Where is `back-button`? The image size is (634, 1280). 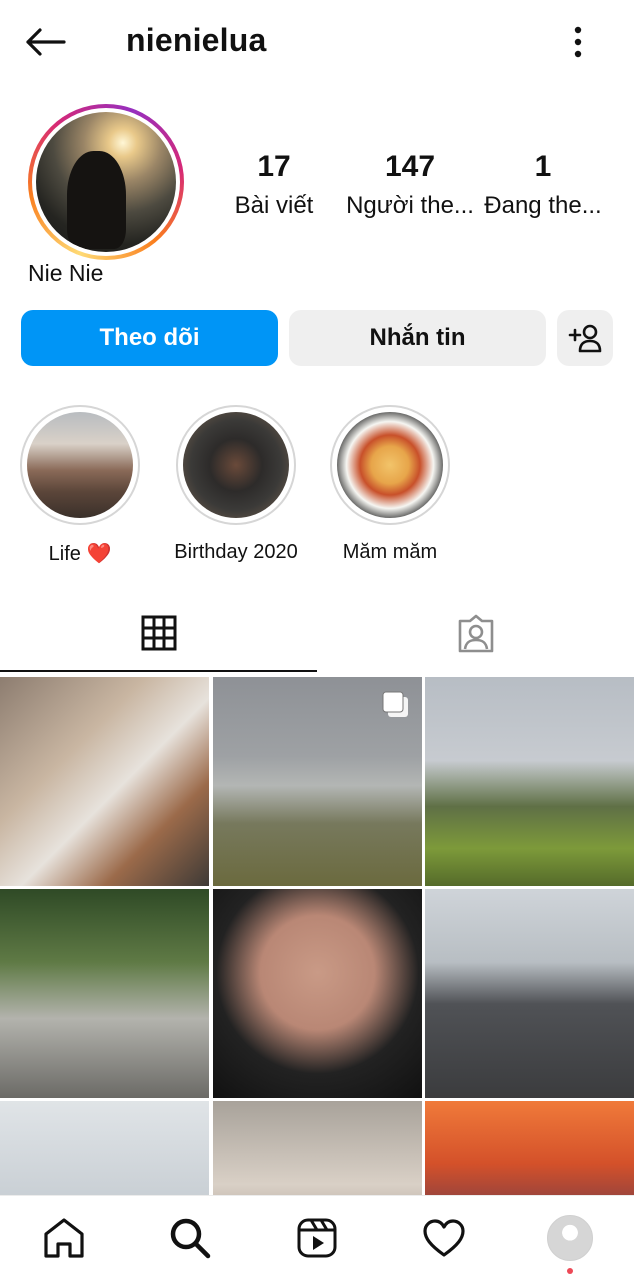 back-button is located at coordinates (48, 42).